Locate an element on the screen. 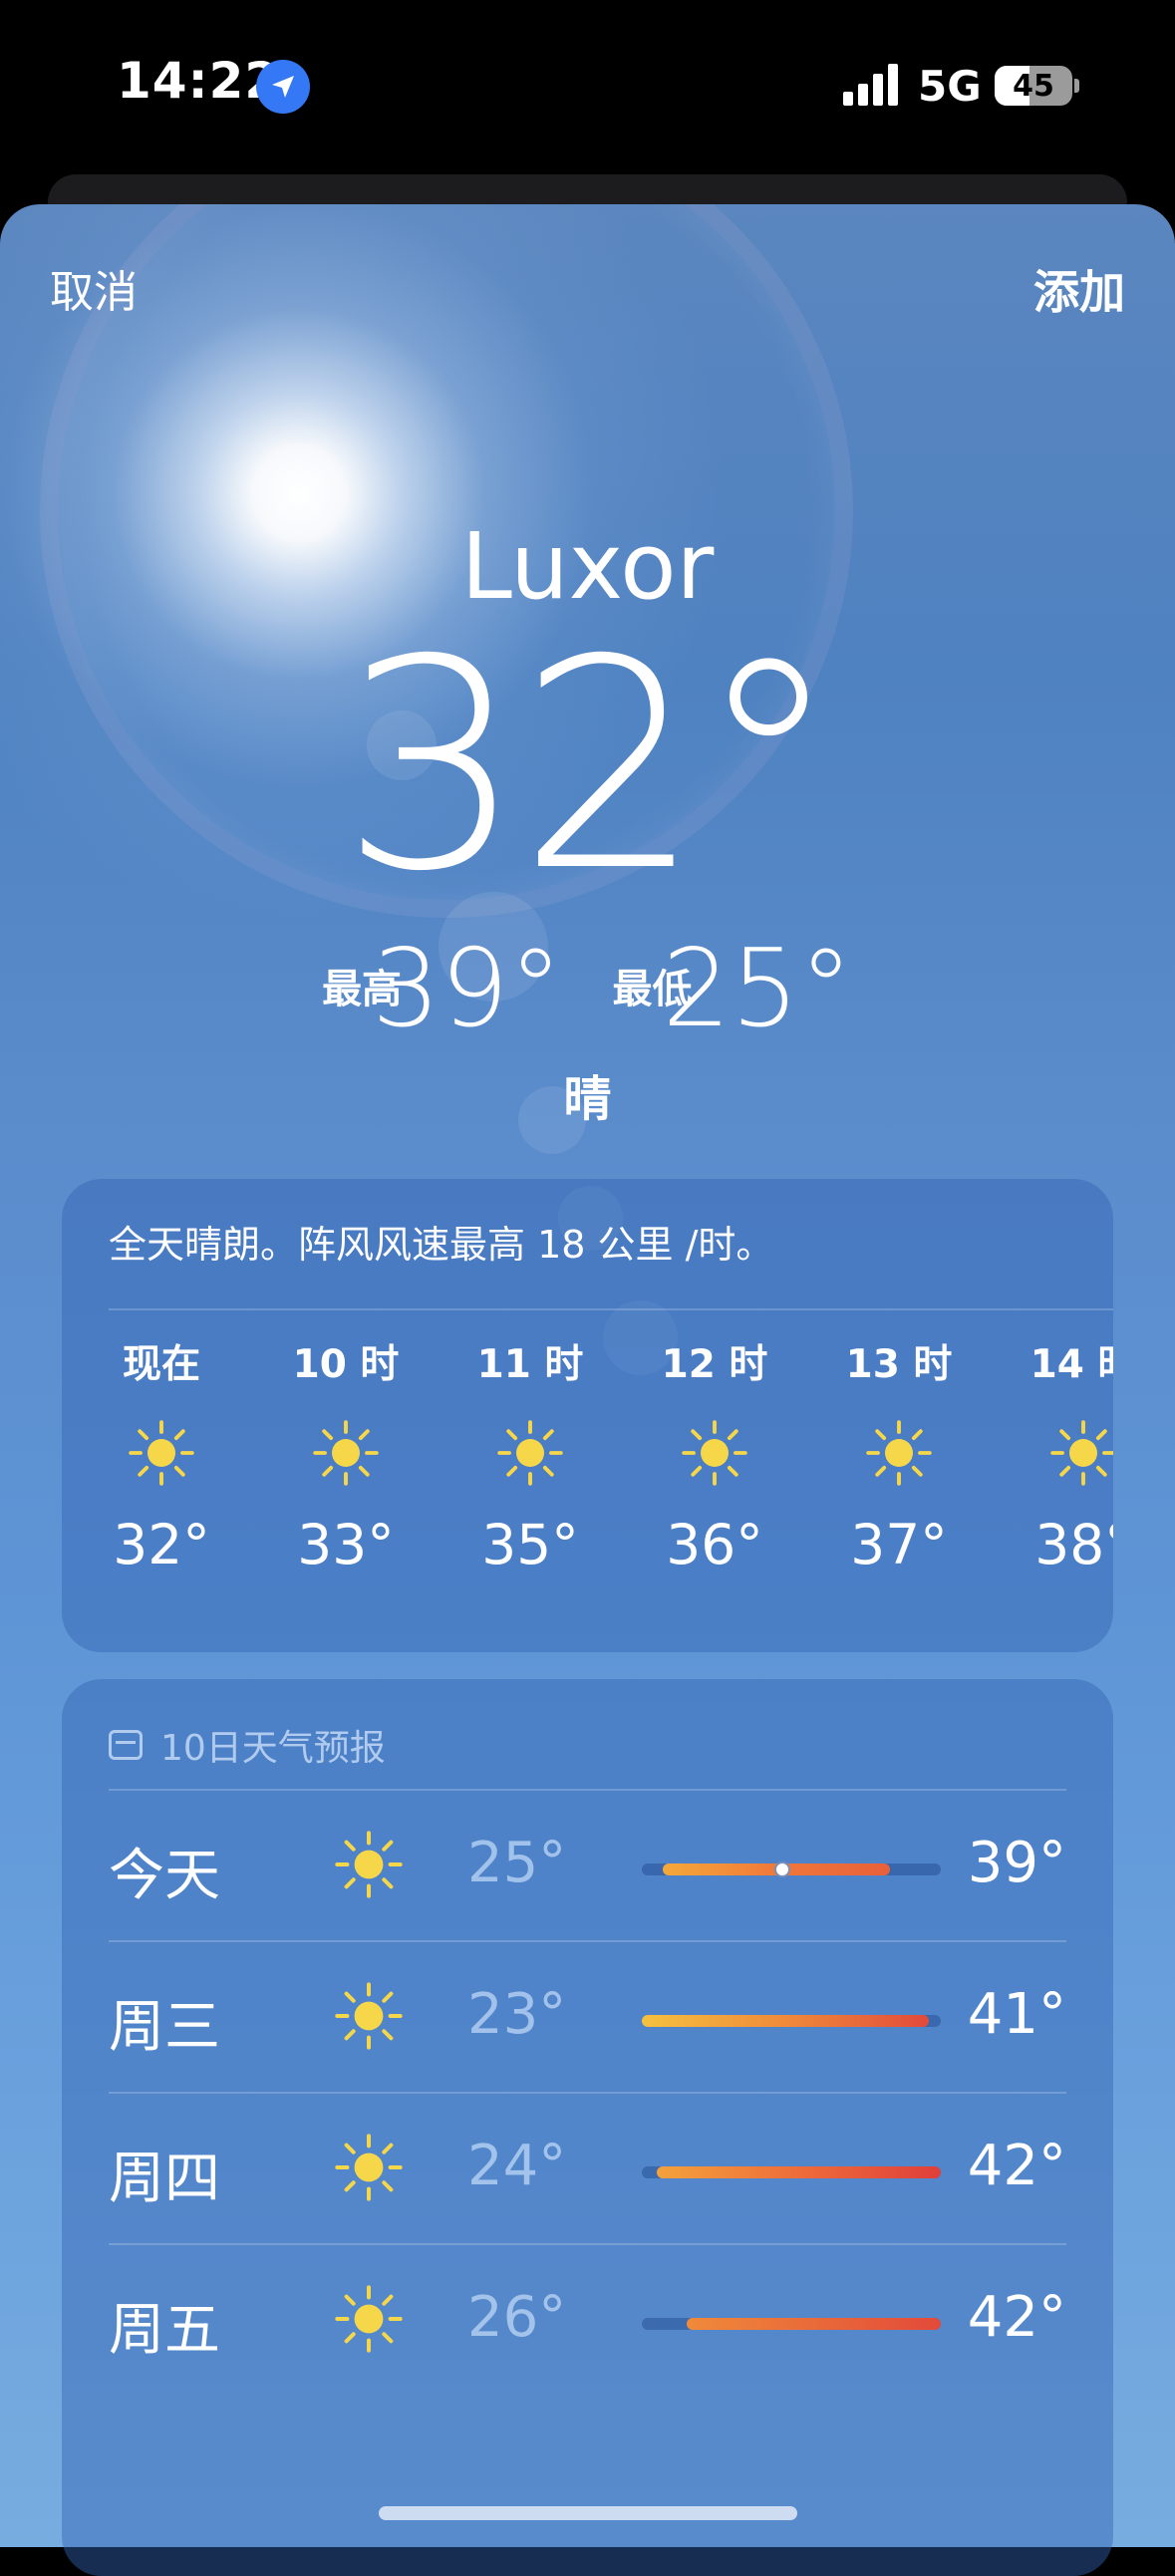 Image resolution: width=1175 pixels, height=2576 pixels. hourly-forecast-list: 现在 32° 10 时 33° 11 时 35° 12 时 36° 13 时 37° 14 时 38° is located at coordinates (587, 1482).